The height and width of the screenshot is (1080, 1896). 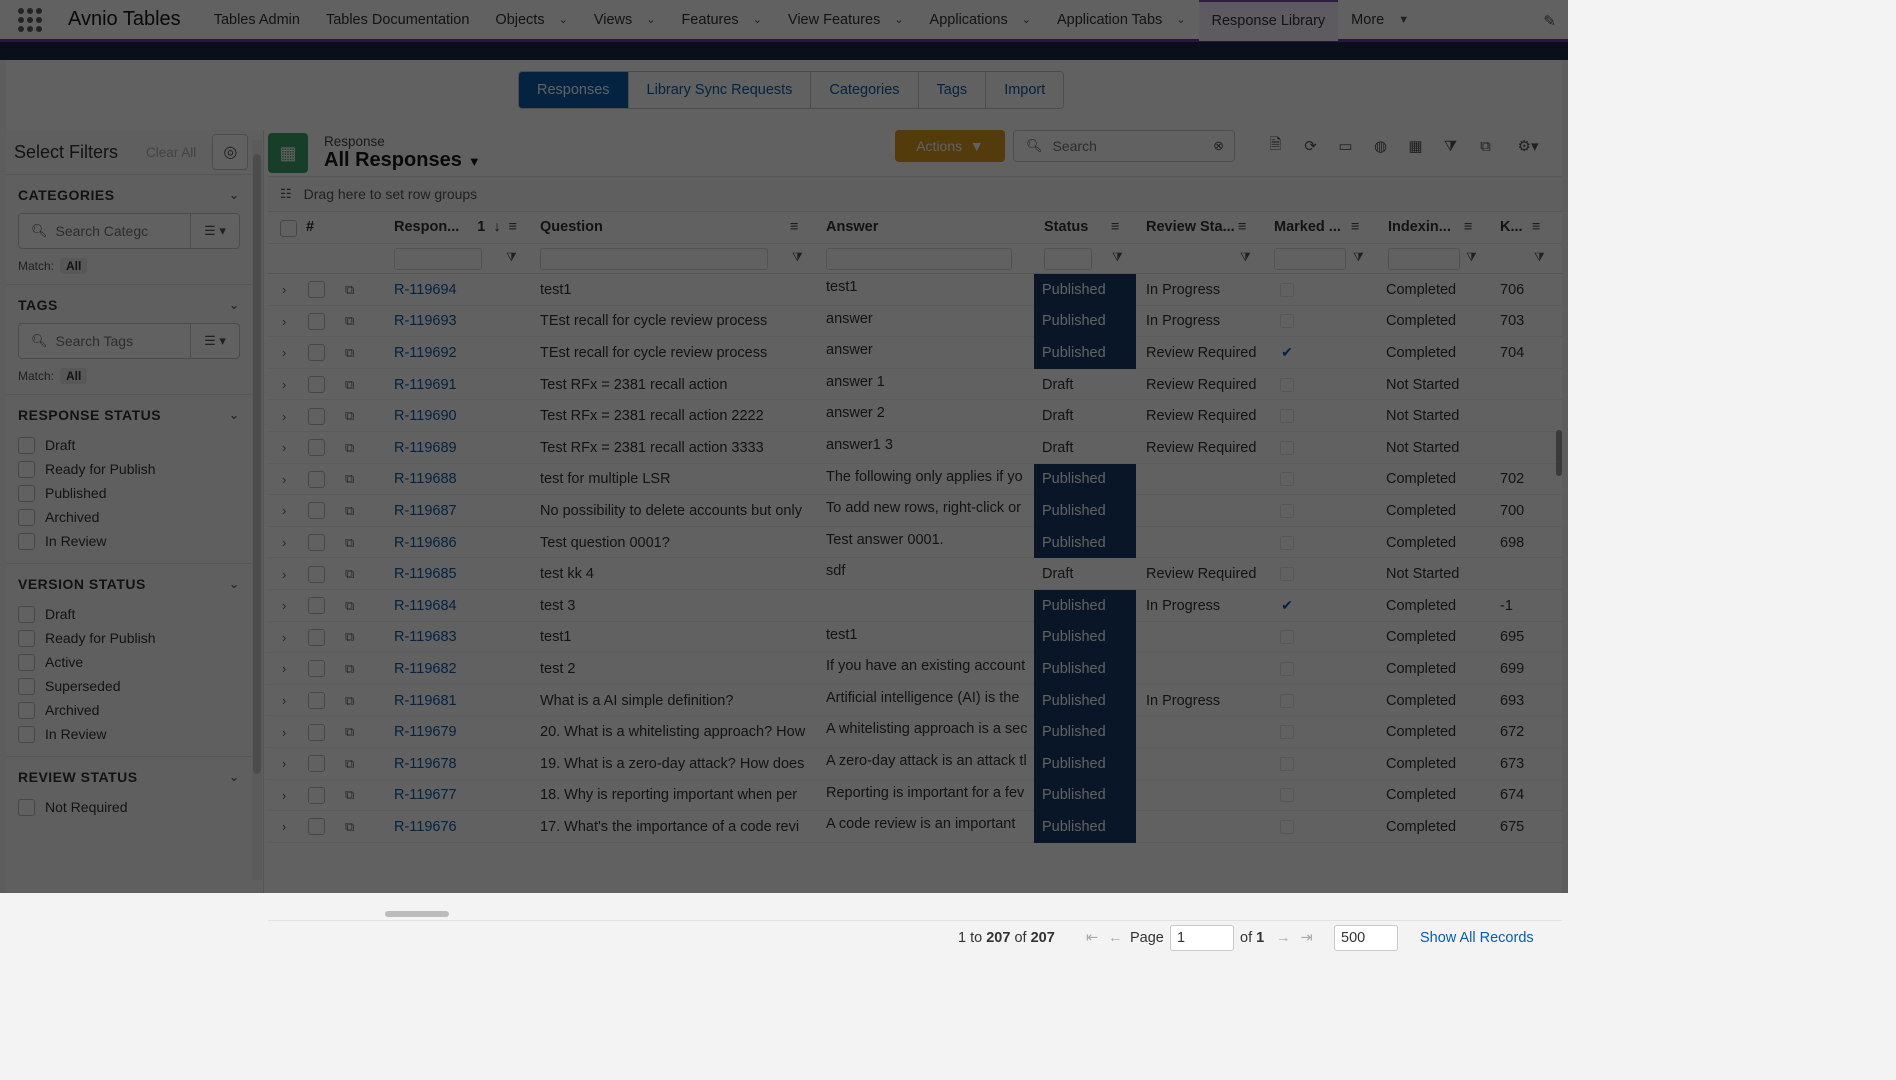 What do you see at coordinates (1287, 606) in the screenshot?
I see `marked-cell: ✔` at bounding box center [1287, 606].